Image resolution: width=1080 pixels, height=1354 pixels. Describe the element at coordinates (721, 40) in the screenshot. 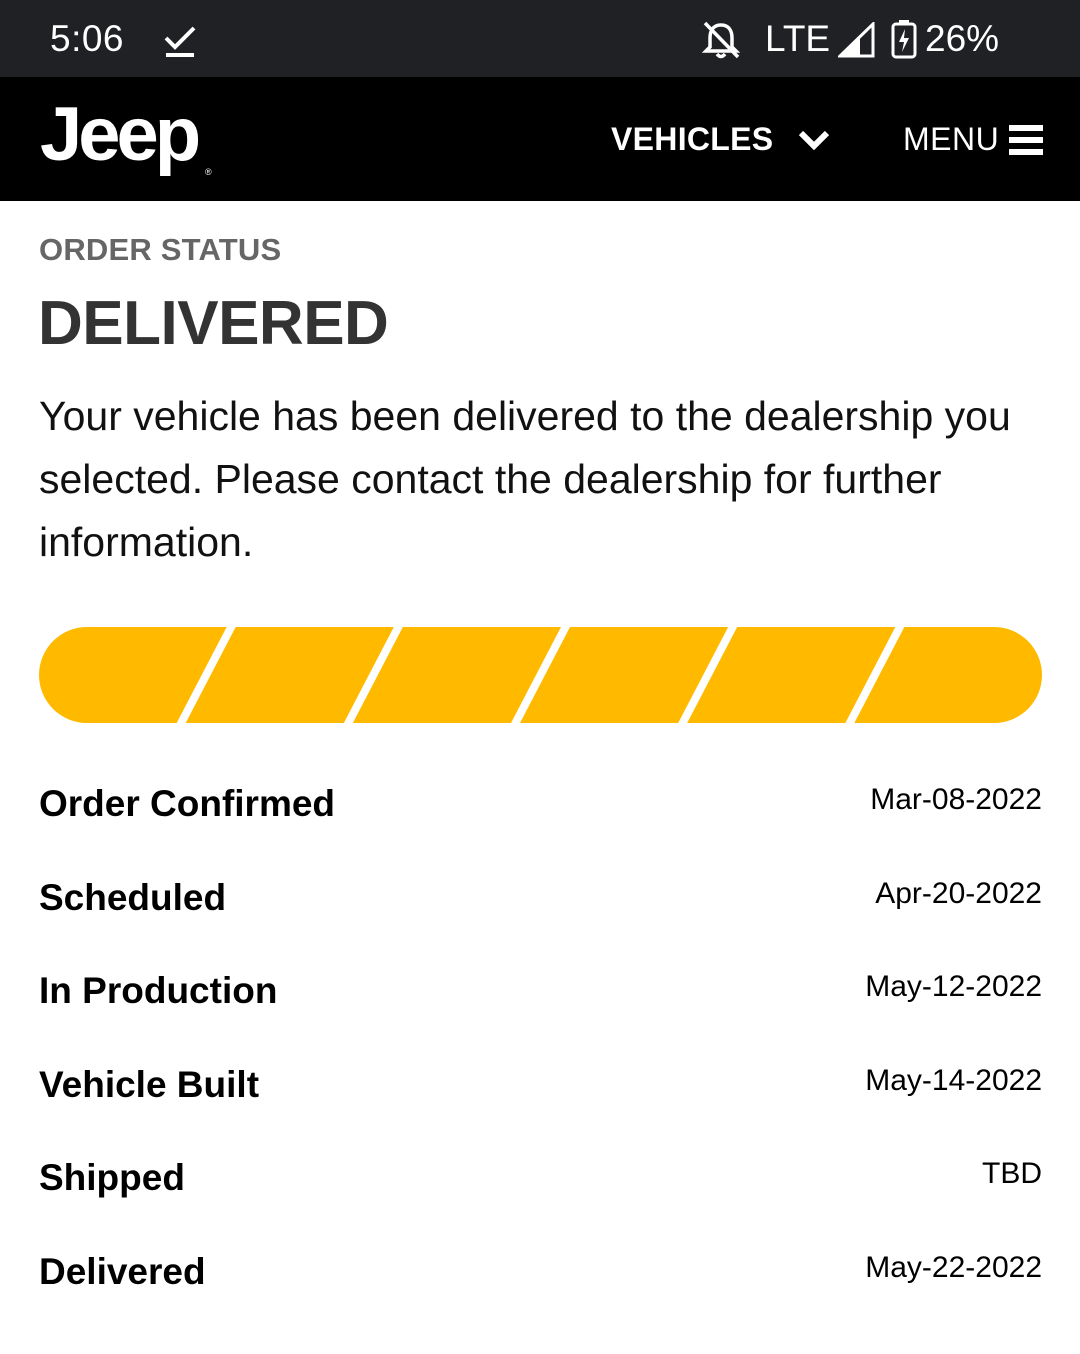

I see `bell-off-icon` at that location.